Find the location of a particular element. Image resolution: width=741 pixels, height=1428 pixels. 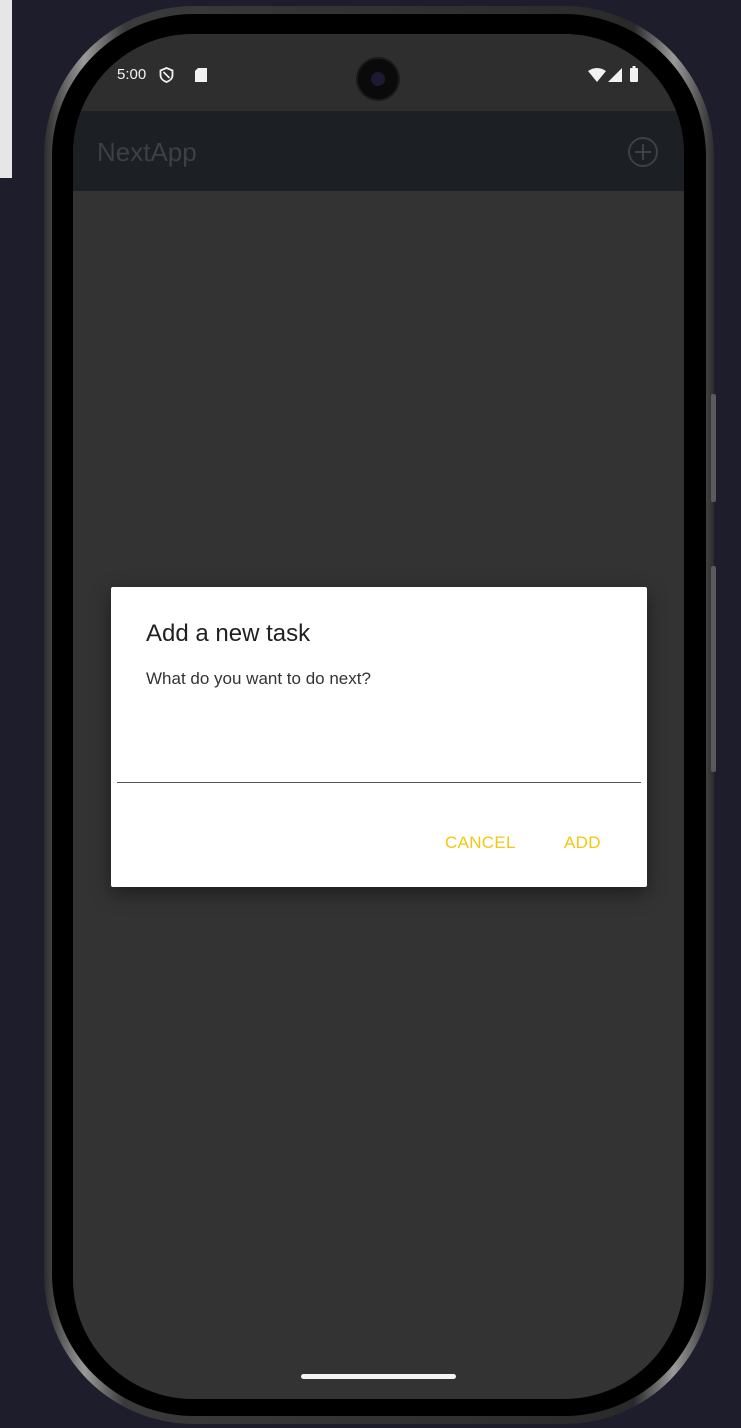

status-time: 5:00 is located at coordinates (132, 74).